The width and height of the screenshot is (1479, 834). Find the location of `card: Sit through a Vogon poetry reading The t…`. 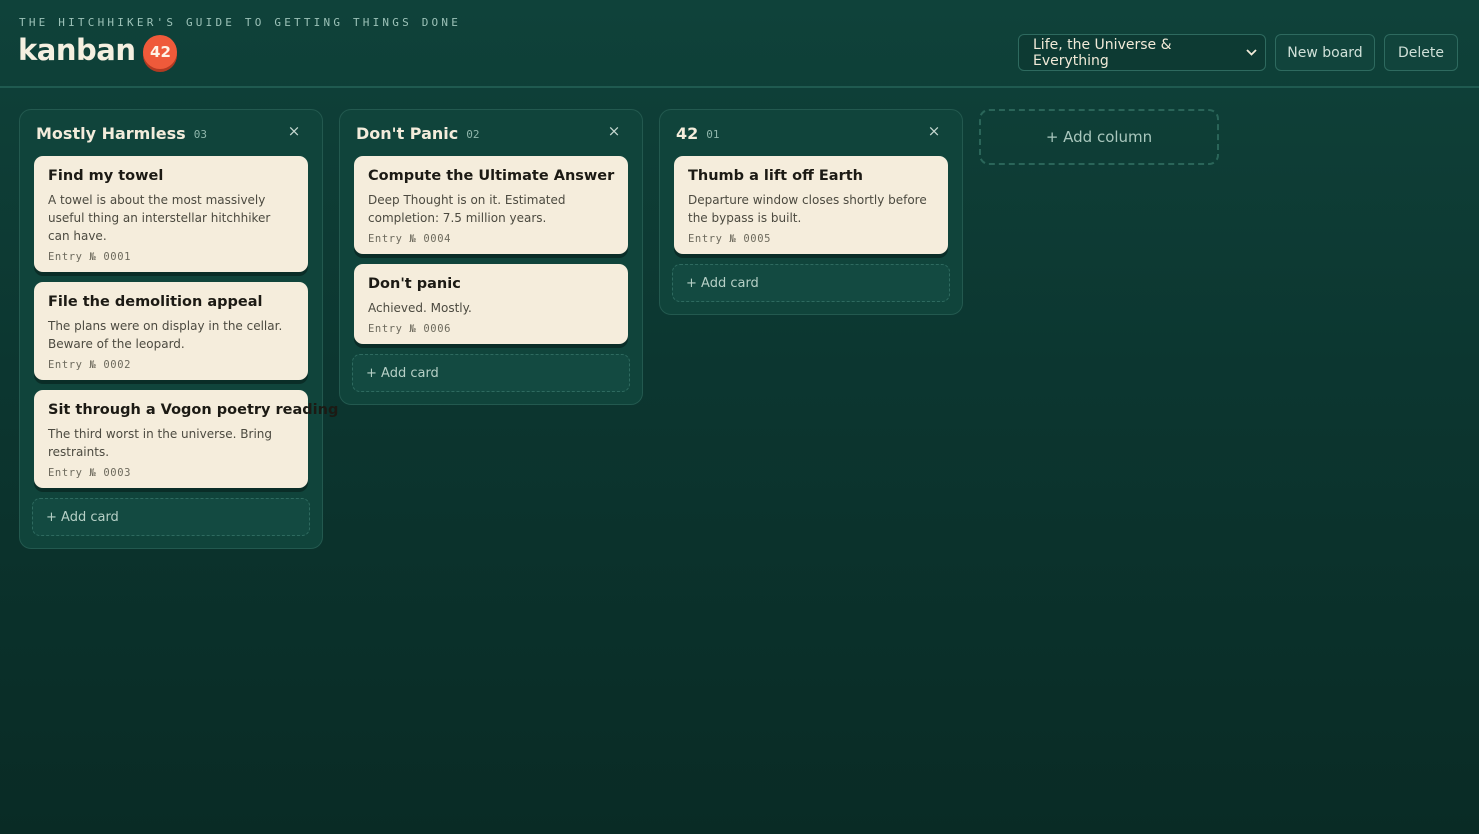

card: Sit through a Vogon poetry reading The t… is located at coordinates (186, 439).